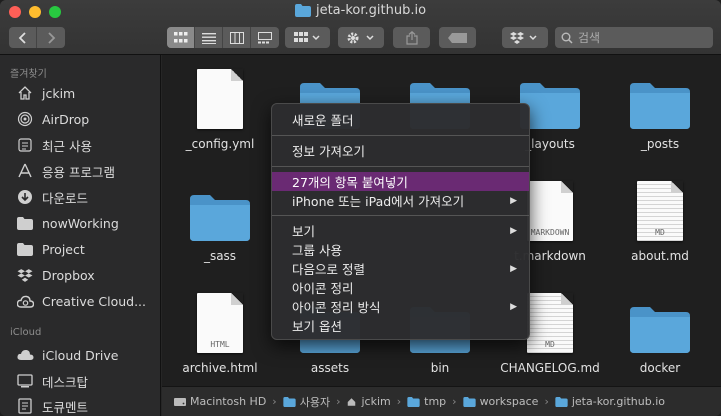 This screenshot has width=721, height=416. What do you see at coordinates (220, 331) in the screenshot?
I see `file-item: HTML archive.html` at bounding box center [220, 331].